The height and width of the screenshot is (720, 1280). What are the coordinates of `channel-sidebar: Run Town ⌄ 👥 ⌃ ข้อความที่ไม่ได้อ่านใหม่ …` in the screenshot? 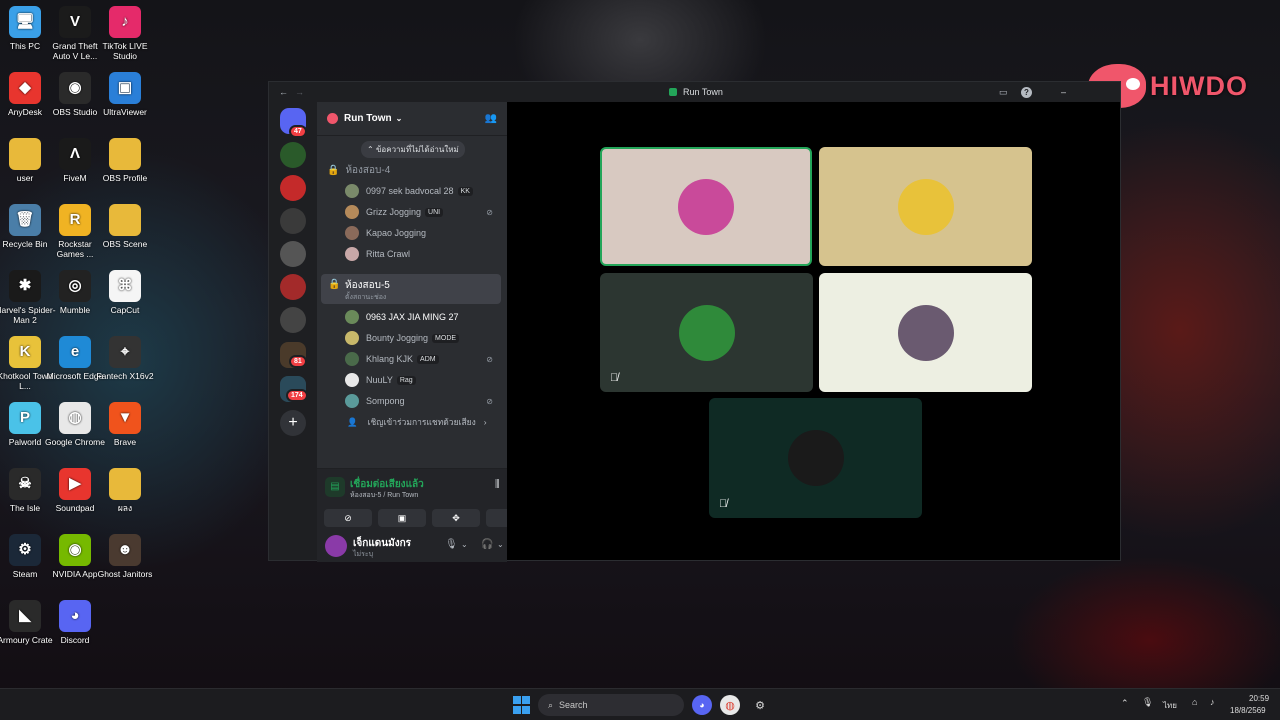 It's located at (425, 332).